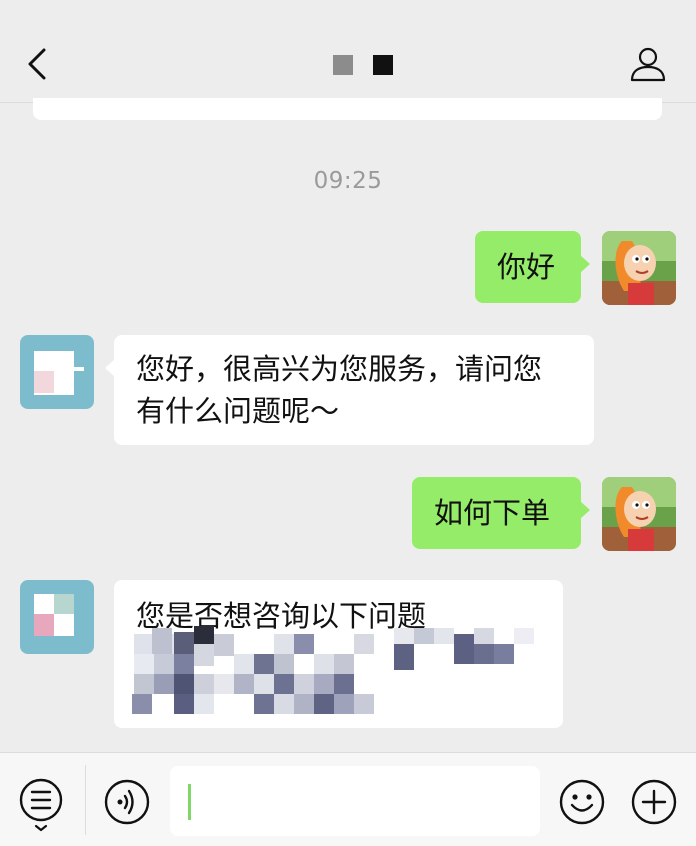  What do you see at coordinates (127, 802) in the screenshot?
I see `voice-icon` at bounding box center [127, 802].